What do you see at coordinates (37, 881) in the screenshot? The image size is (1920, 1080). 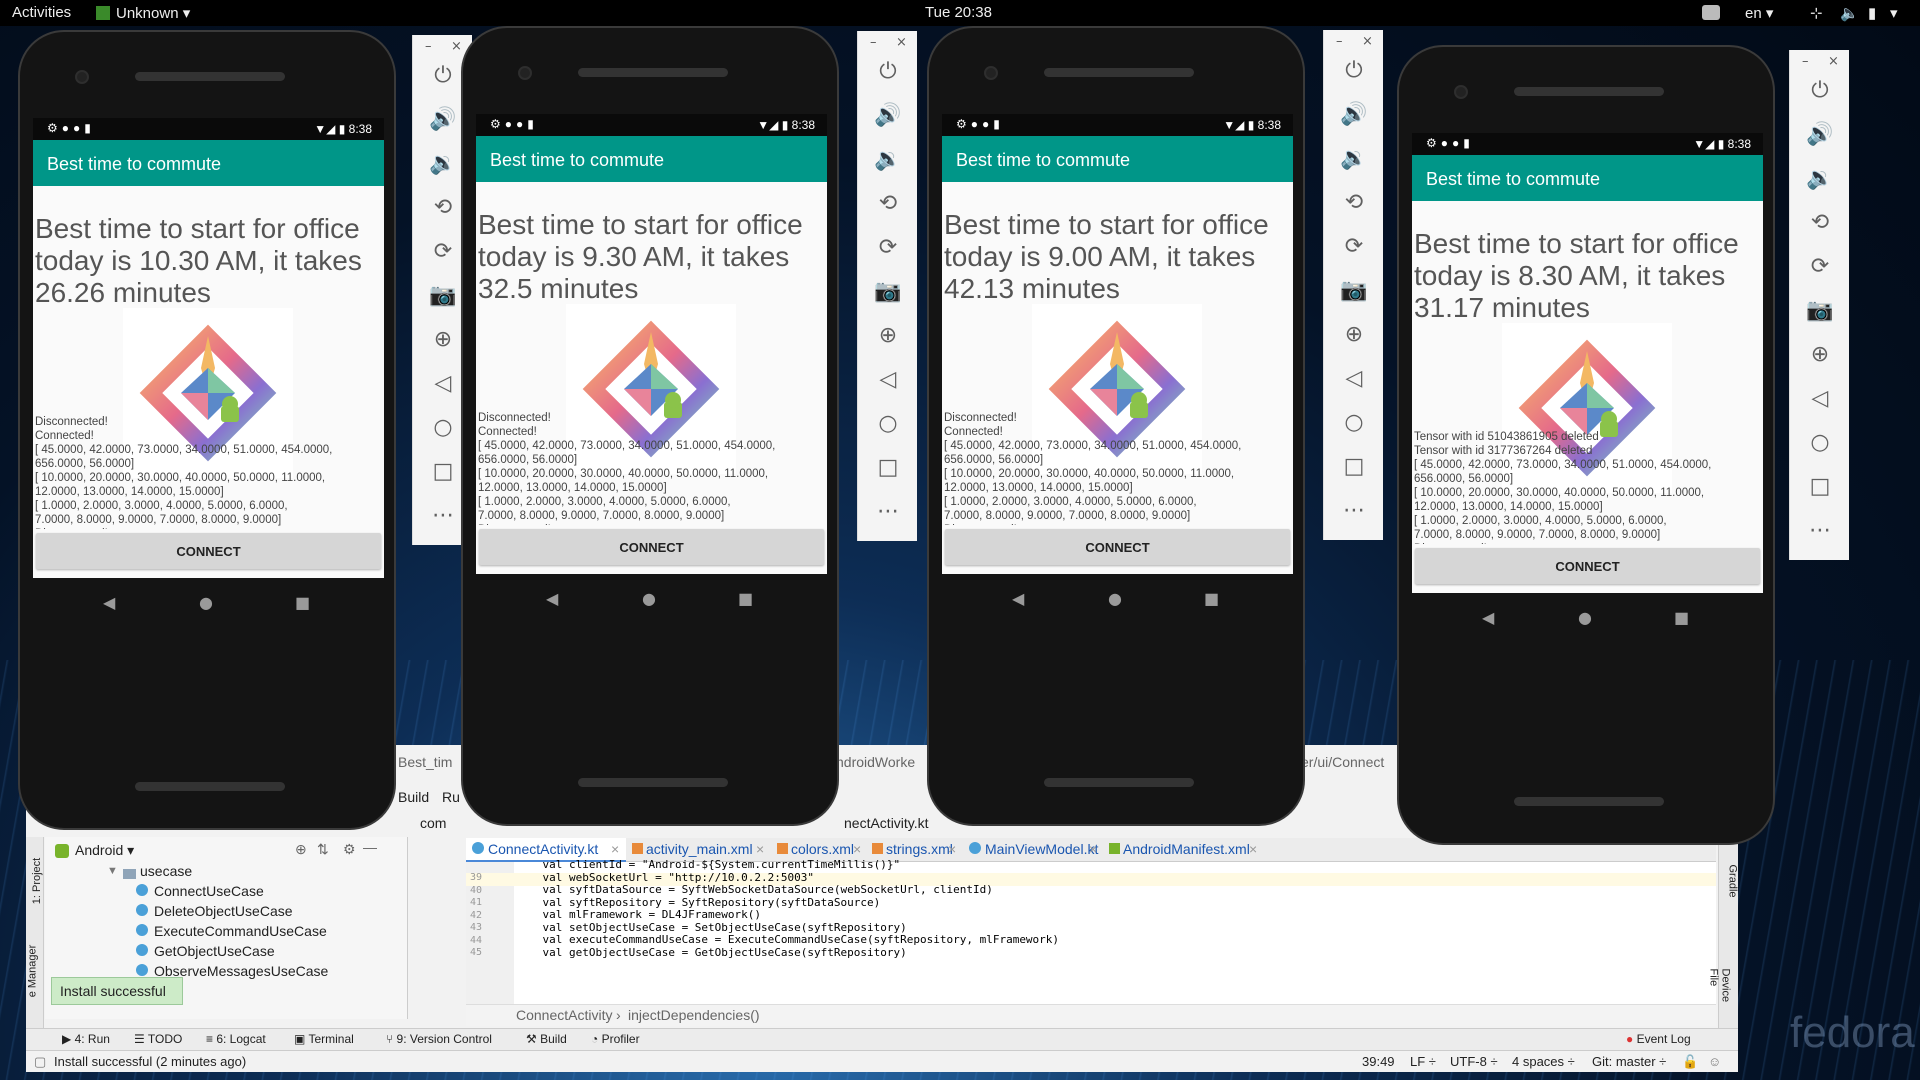 I see `project-side-tab: 1: Project` at bounding box center [37, 881].